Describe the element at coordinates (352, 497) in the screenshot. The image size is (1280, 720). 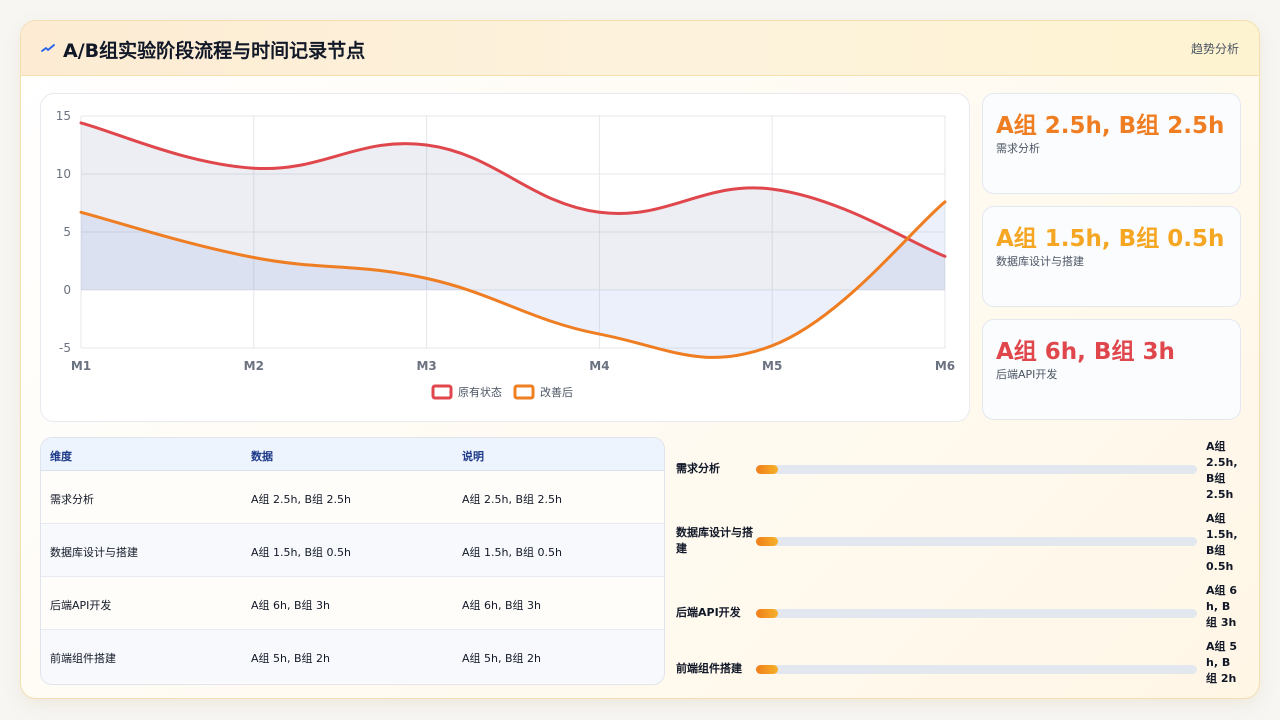
I see `table-row: 需求分析 A组 2.5h, B组 2.5h A组 2.5h, B组 2.5h` at that location.